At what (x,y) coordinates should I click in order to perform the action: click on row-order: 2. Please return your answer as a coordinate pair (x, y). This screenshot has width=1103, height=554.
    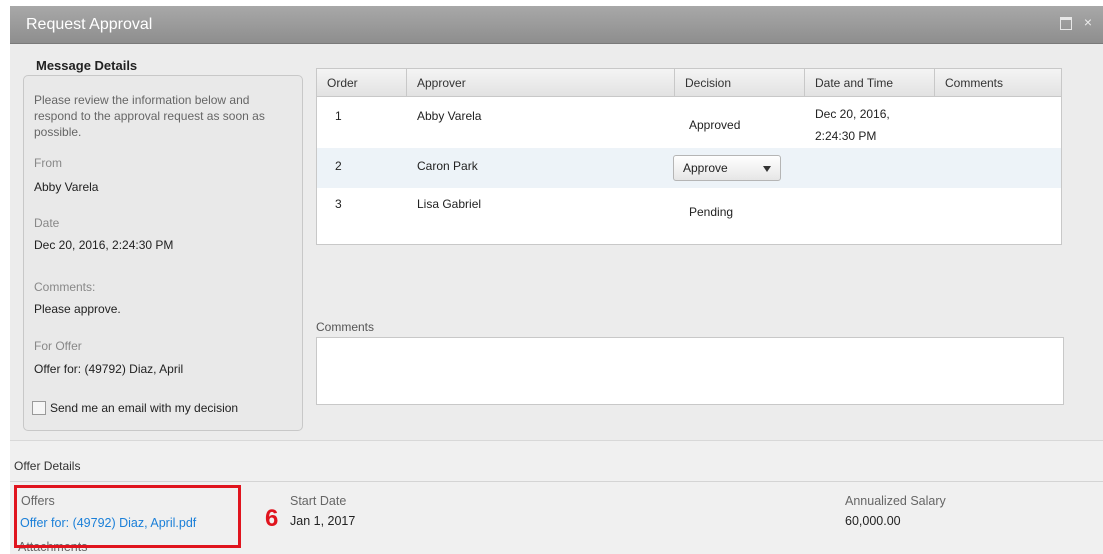
    Looking at the image, I should click on (338, 166).